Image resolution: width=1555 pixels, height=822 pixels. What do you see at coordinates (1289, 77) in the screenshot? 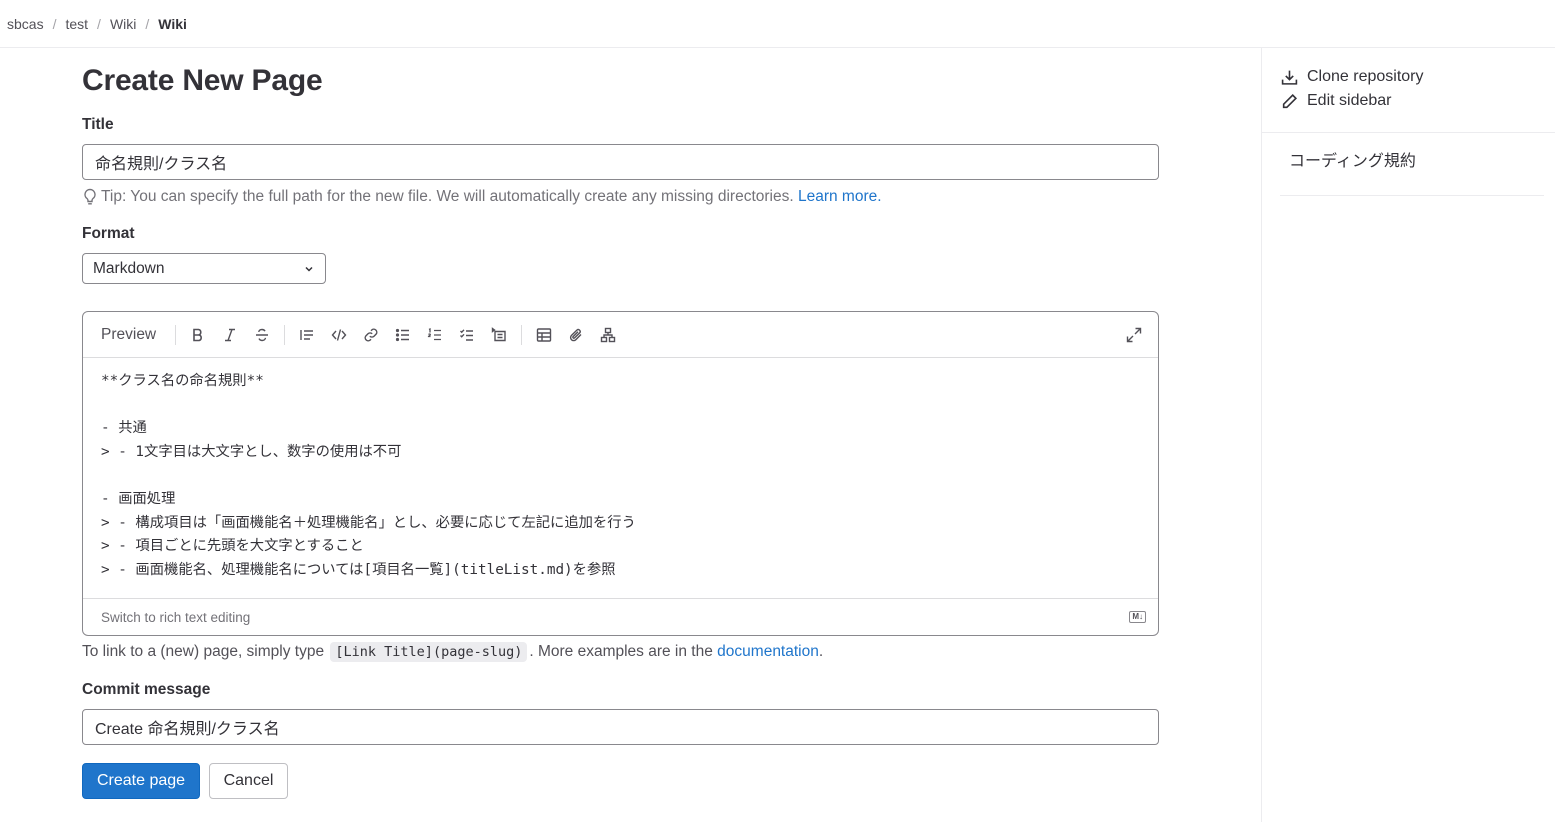
I see `download-icon` at bounding box center [1289, 77].